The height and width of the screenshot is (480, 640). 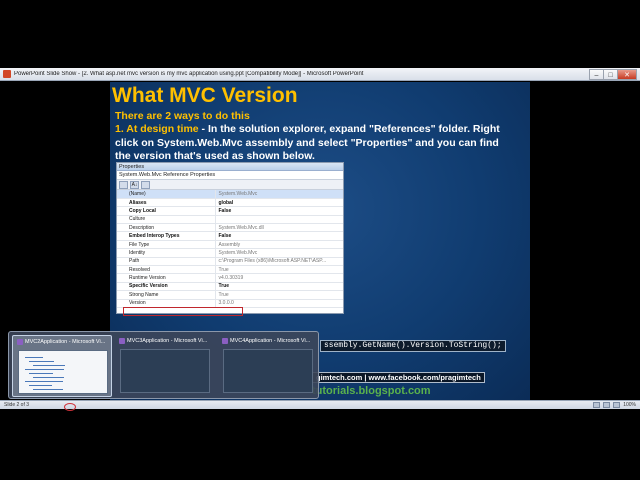 I want to click on properties-toolbar: A↓, so click(x=230, y=185).